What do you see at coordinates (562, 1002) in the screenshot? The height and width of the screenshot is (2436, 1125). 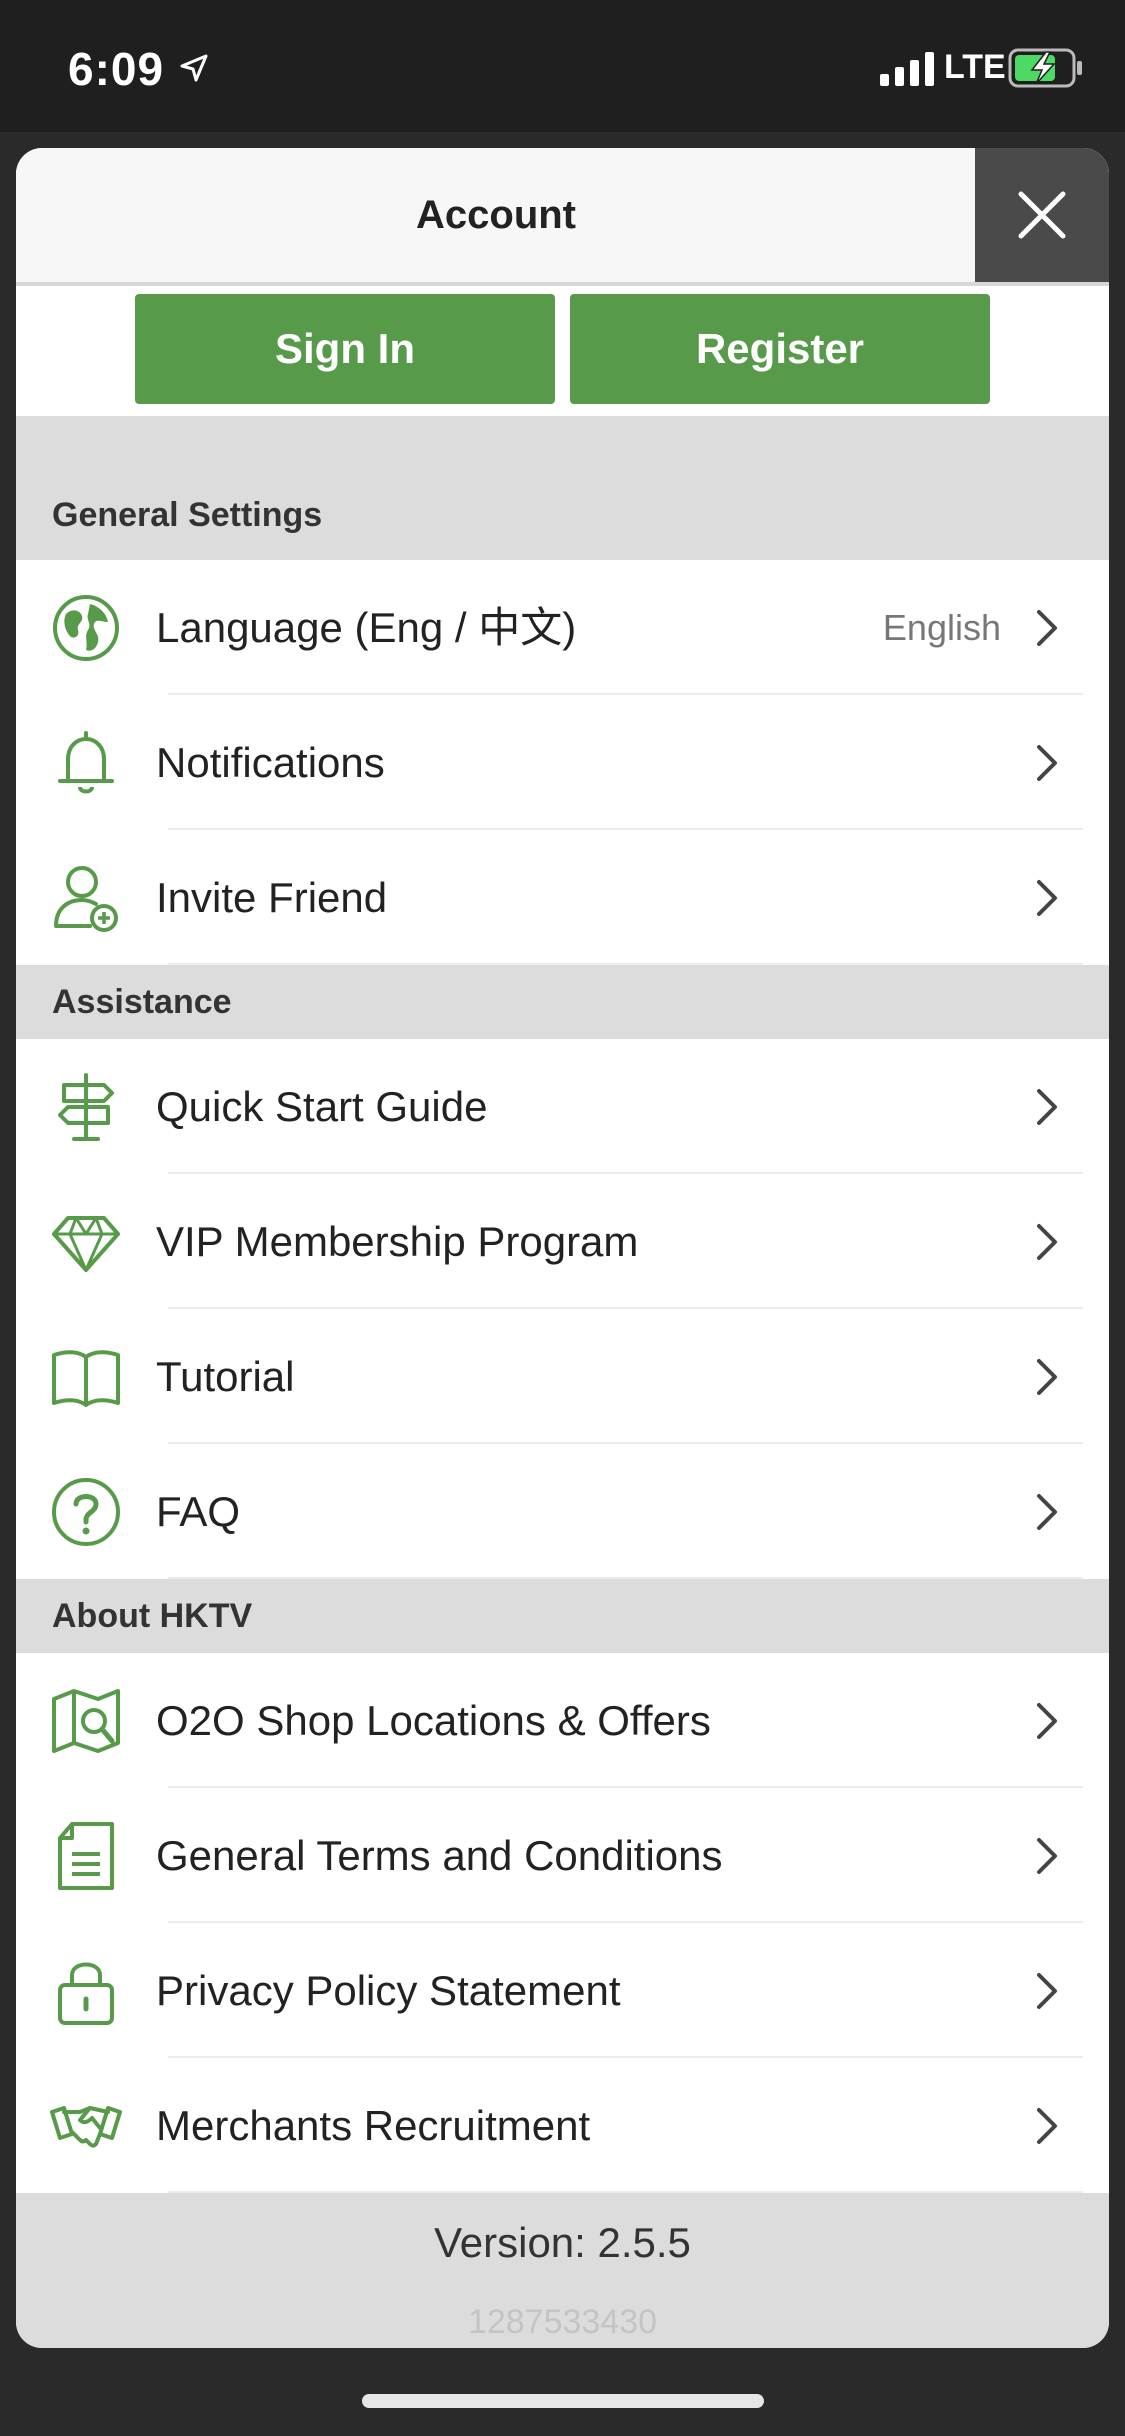 I see `section-header-assistance: Assistance` at bounding box center [562, 1002].